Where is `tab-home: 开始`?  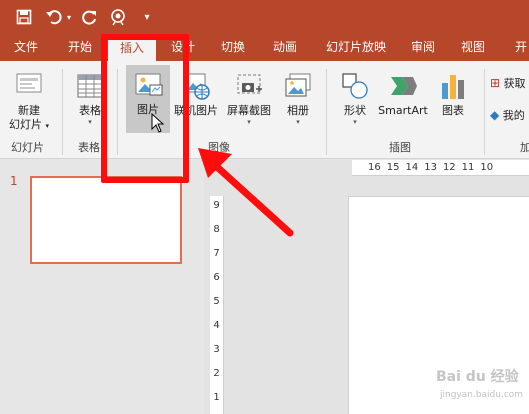 tab-home: 开始 is located at coordinates (80, 47).